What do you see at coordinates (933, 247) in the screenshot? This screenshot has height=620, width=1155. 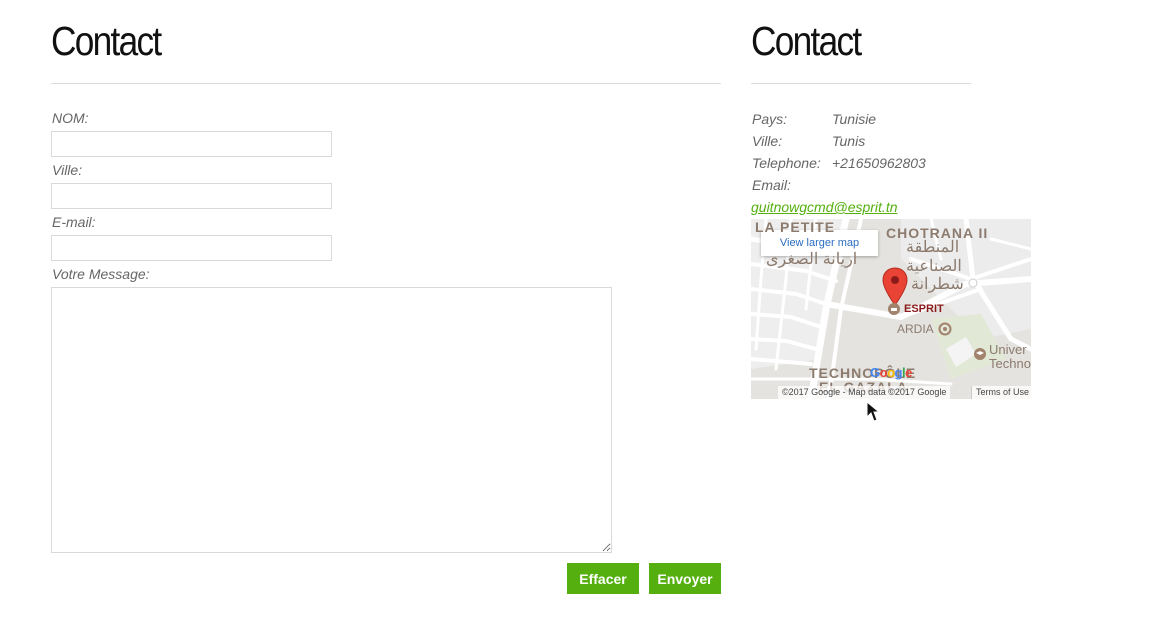 I see `map-label-arabic-right-1: المنطقة` at bounding box center [933, 247].